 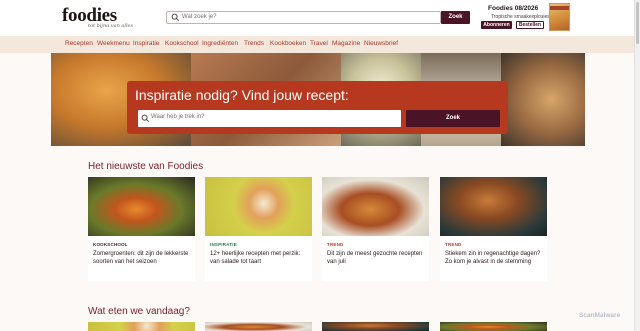 I want to click on nav-item-ingredienten: Ingrediënten, so click(x=220, y=43).